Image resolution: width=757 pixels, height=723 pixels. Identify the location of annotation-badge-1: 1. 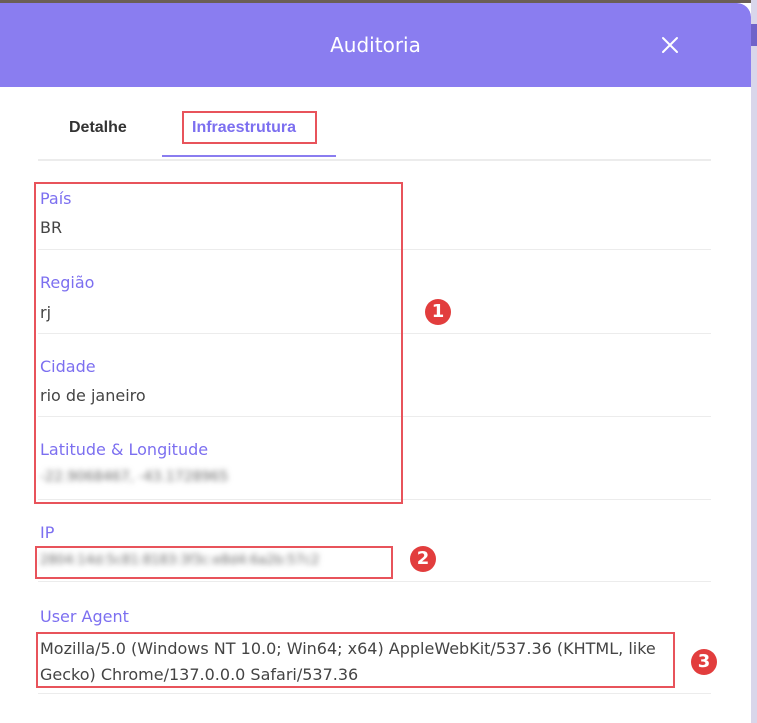
(438, 312).